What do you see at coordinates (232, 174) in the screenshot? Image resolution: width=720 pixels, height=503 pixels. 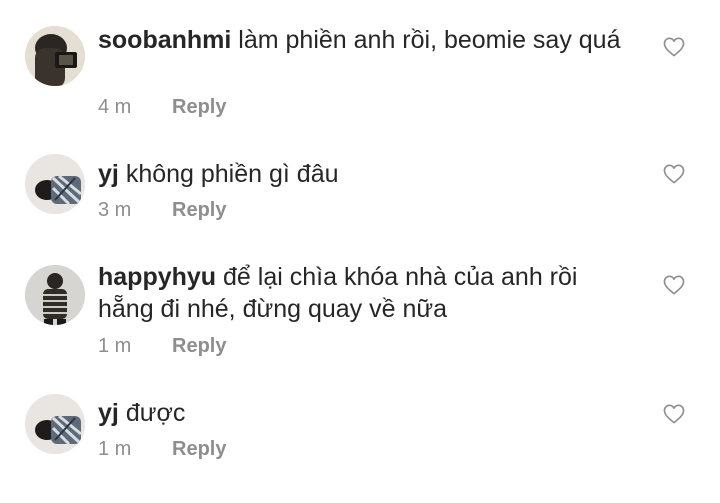 I see `comment-body: không phiền gì đâu` at bounding box center [232, 174].